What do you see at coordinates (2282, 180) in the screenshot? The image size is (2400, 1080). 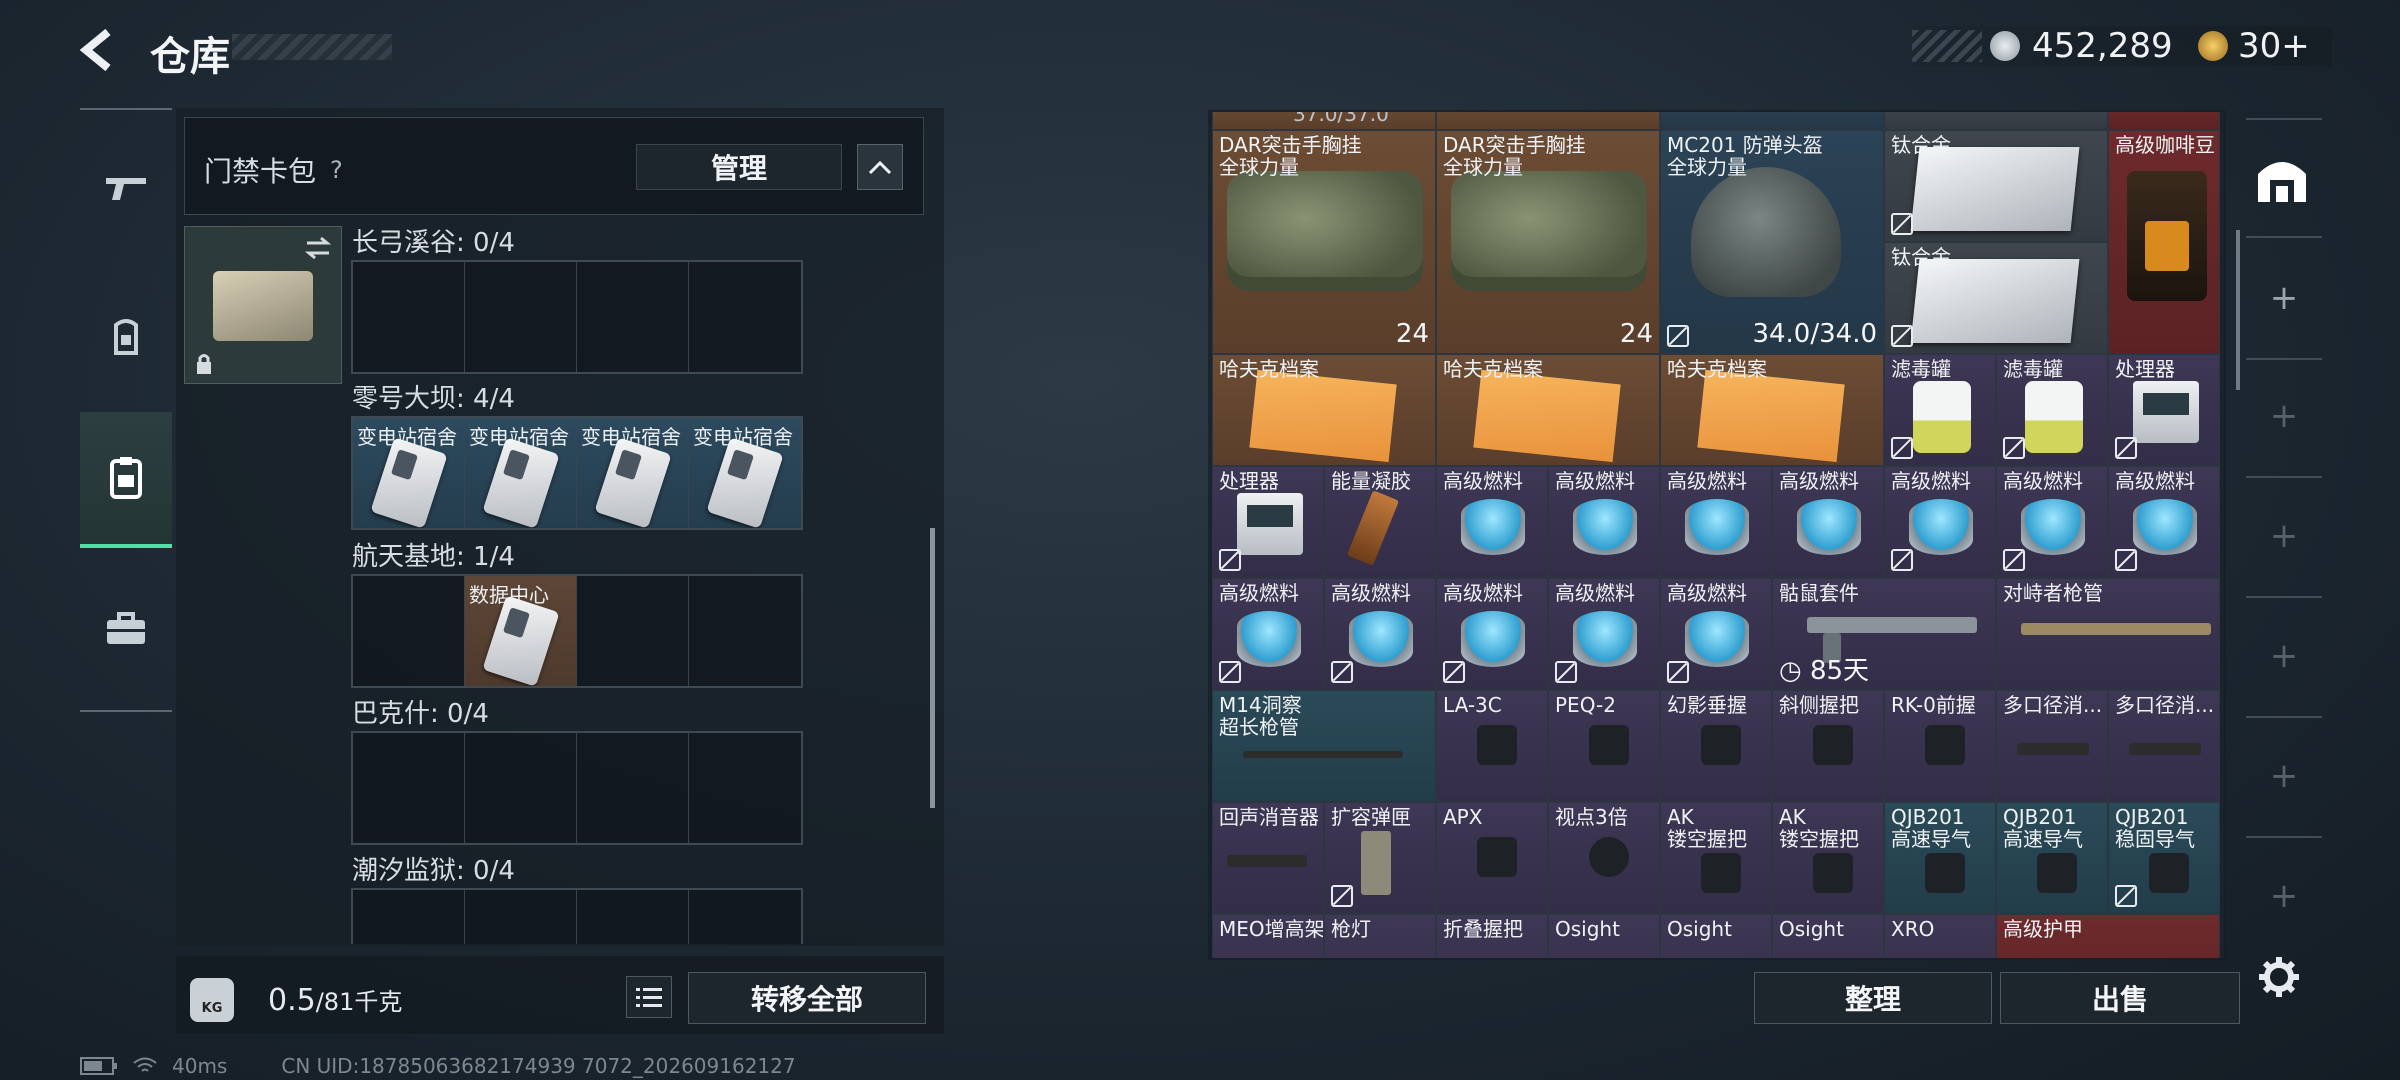 I see `warehouse-tab-main` at bounding box center [2282, 180].